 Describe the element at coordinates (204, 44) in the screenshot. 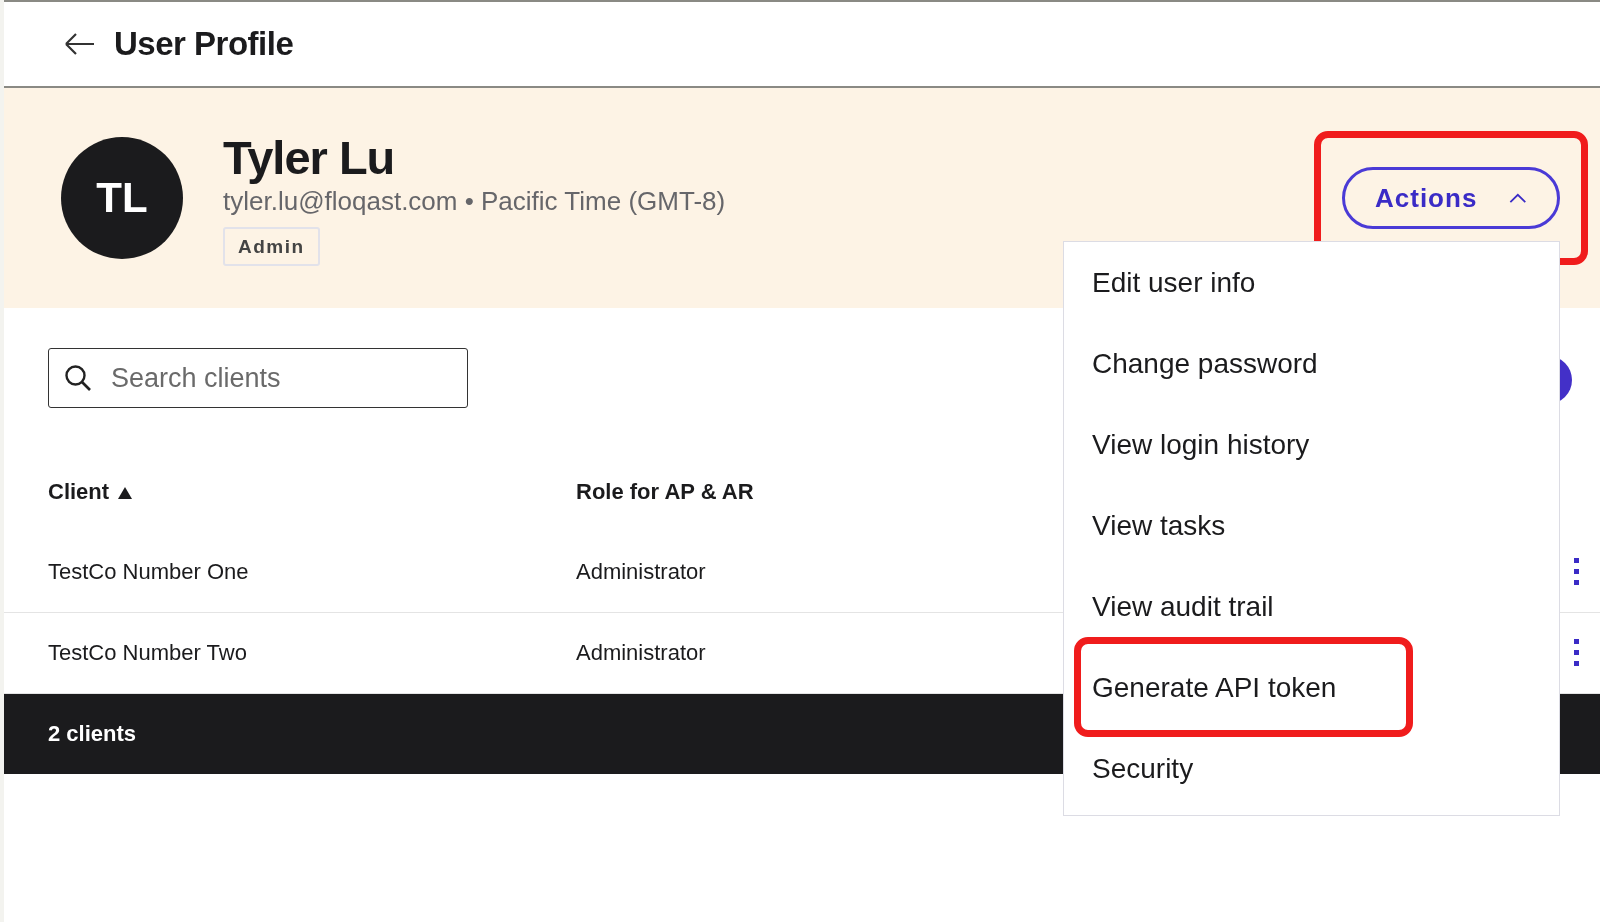

I see `page-title: User Profile` at that location.